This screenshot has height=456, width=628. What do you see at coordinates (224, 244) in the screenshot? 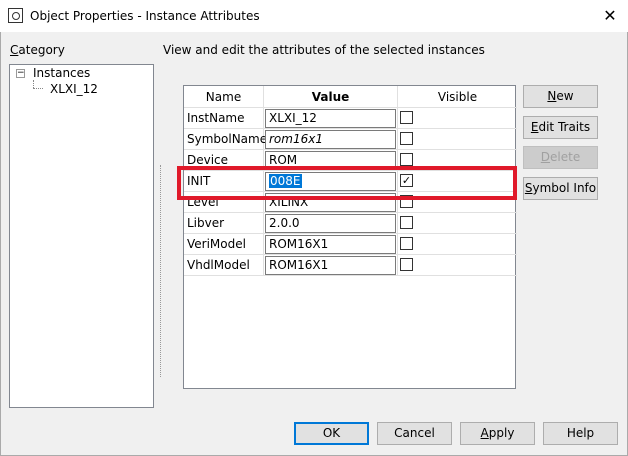
I see `attr-name-cell: VeriModel` at bounding box center [224, 244].